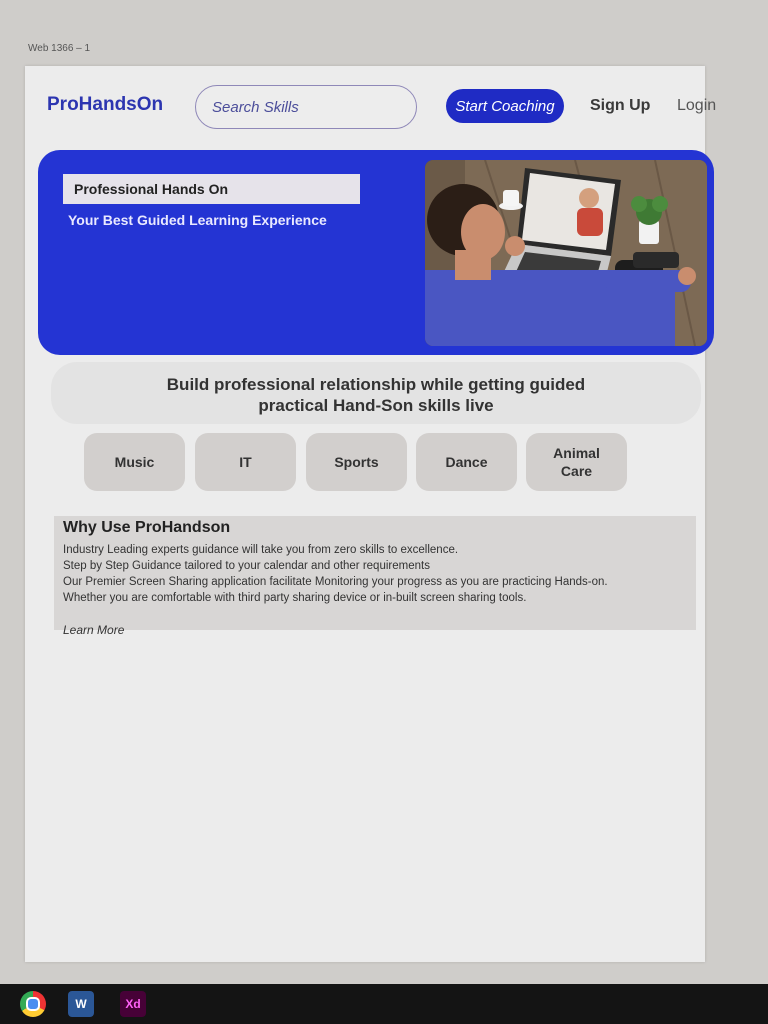 The image size is (768, 1024). I want to click on why-title: Why Use ProHandson, so click(147, 527).